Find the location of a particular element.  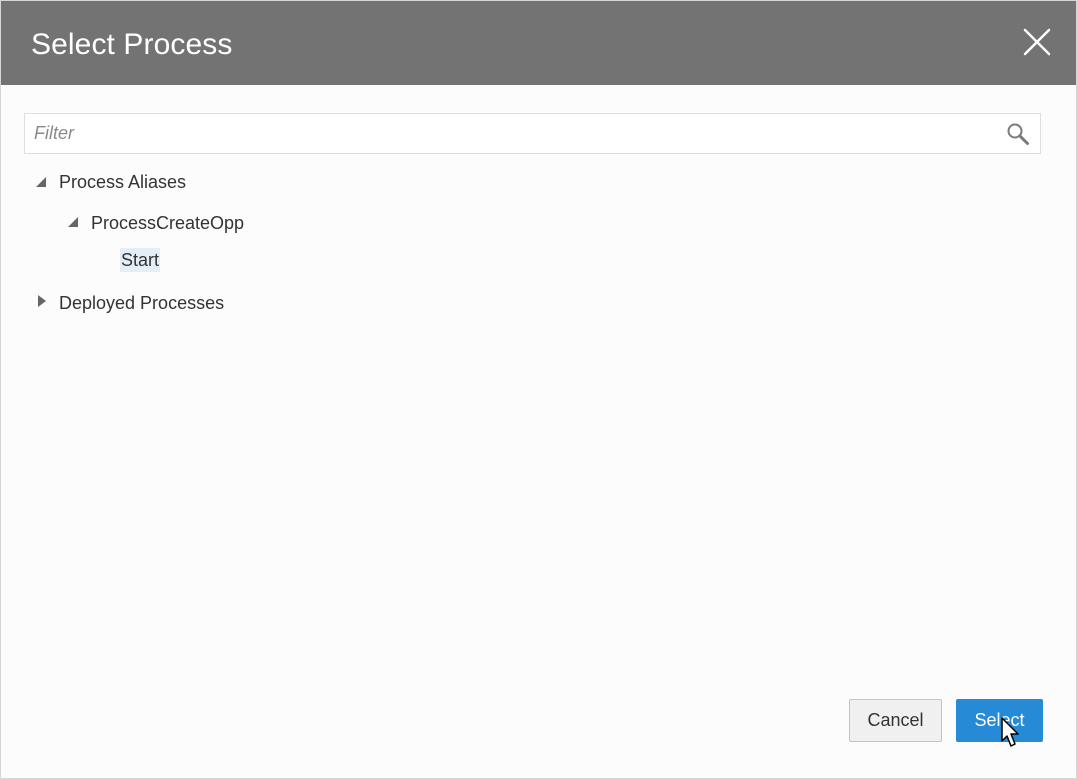

dialog-header: Select Process is located at coordinates (538, 43).